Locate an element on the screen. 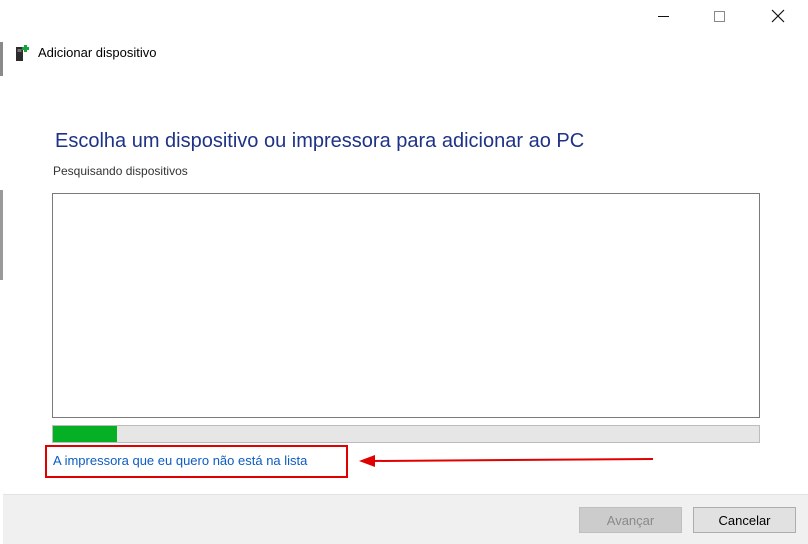 This screenshot has width=808, height=544. minimize-button is located at coordinates (663, 16).